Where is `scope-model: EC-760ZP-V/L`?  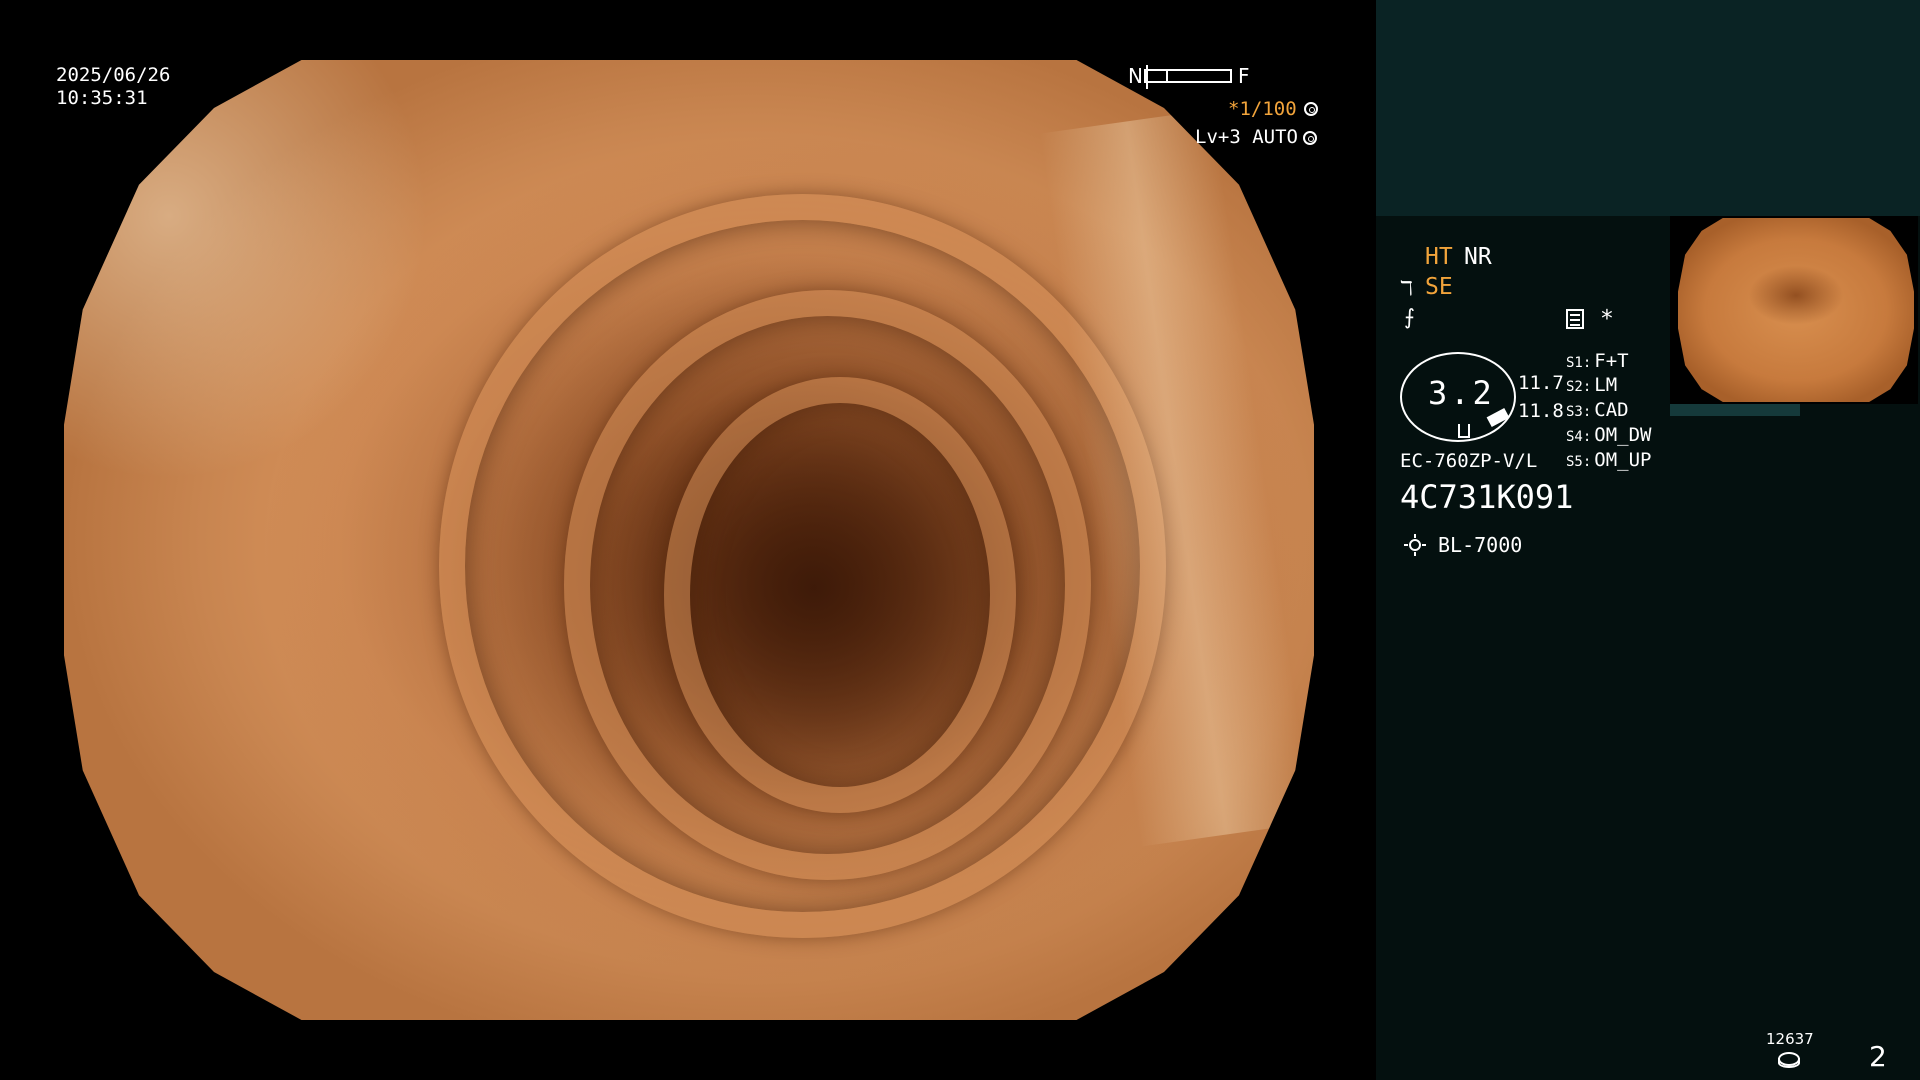
scope-model: EC-760ZP-V/L is located at coordinates (1469, 461).